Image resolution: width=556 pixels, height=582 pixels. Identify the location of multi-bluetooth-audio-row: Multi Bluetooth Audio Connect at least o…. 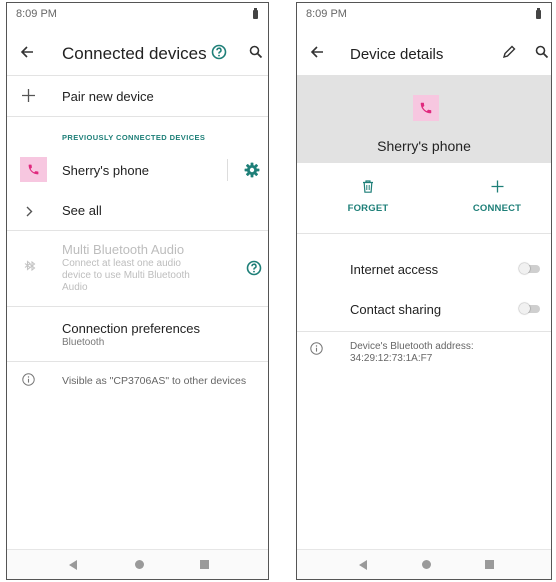
(137, 268).